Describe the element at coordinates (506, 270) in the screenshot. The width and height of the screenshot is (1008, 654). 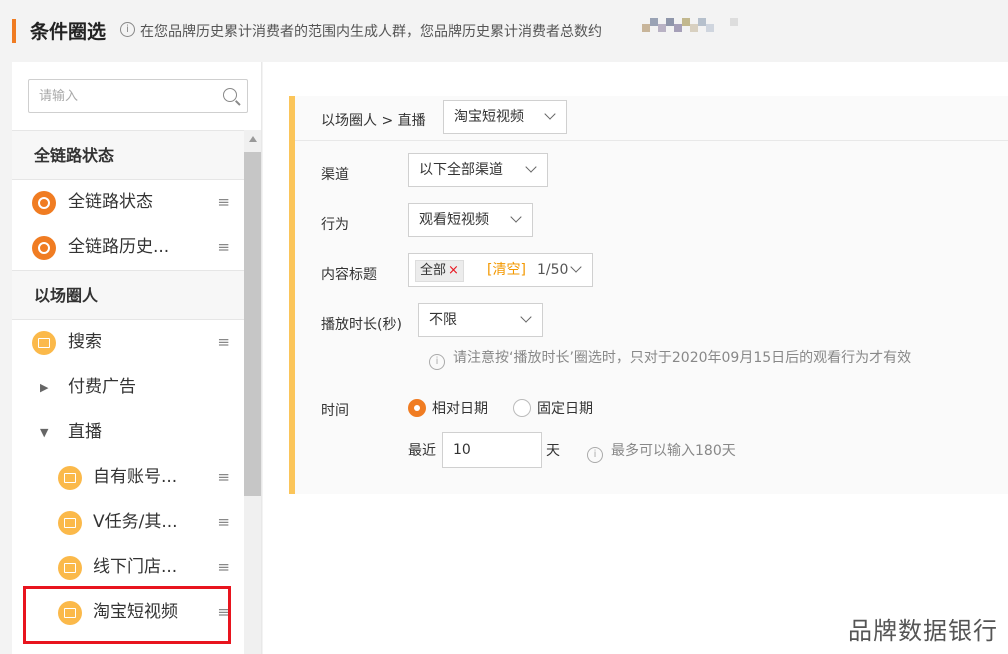
I see `clear-link: [清空]` at that location.